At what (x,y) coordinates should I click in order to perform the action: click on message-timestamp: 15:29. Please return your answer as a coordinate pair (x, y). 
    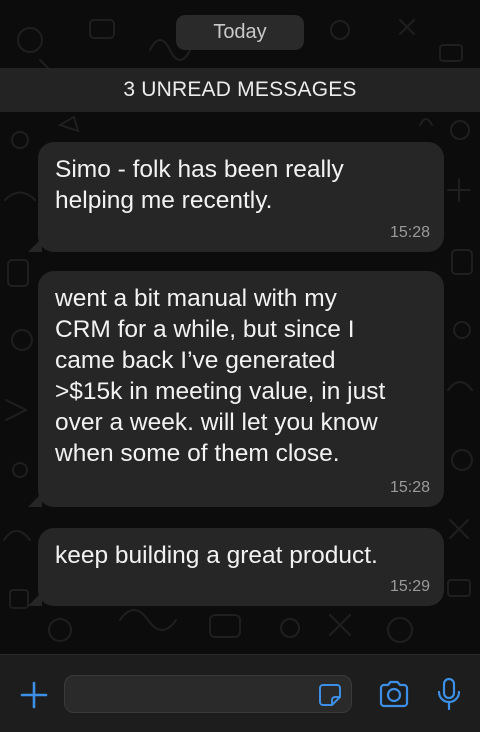
    Looking at the image, I should click on (409, 586).